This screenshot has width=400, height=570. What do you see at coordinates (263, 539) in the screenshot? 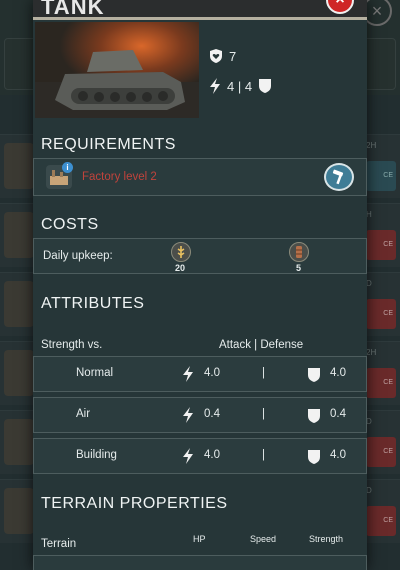
I see `terrain-col-speed: Speed` at bounding box center [263, 539].